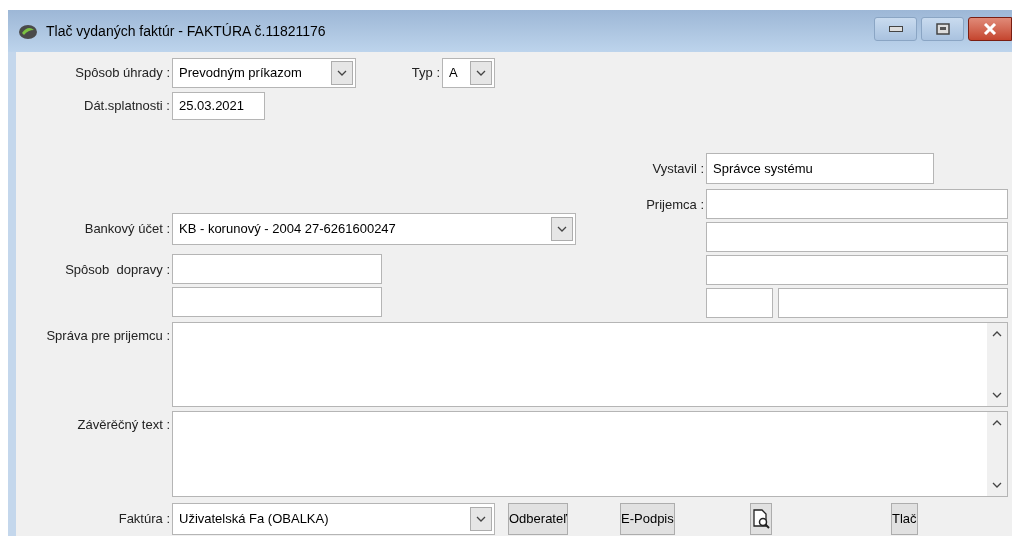  I want to click on minimize-icon, so click(895, 29).